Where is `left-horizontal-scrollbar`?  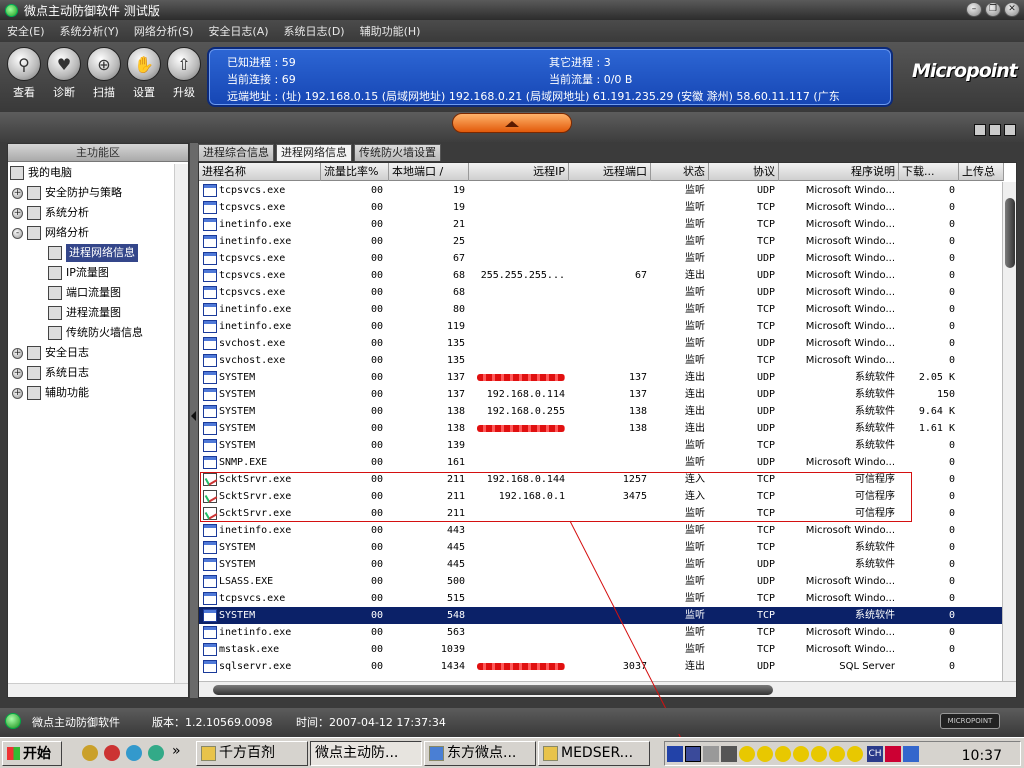 left-horizontal-scrollbar is located at coordinates (98, 690).